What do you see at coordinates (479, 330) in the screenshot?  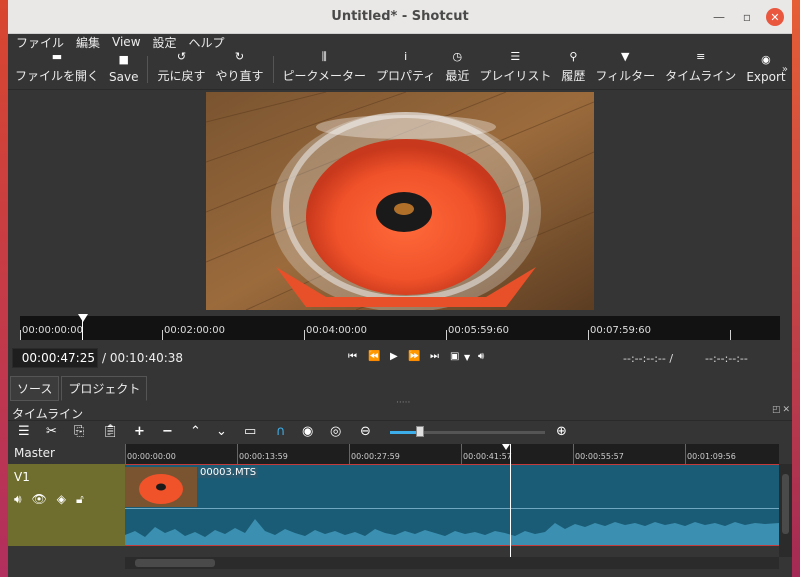 I see `ruler-label: 00:05:59:60` at bounding box center [479, 330].